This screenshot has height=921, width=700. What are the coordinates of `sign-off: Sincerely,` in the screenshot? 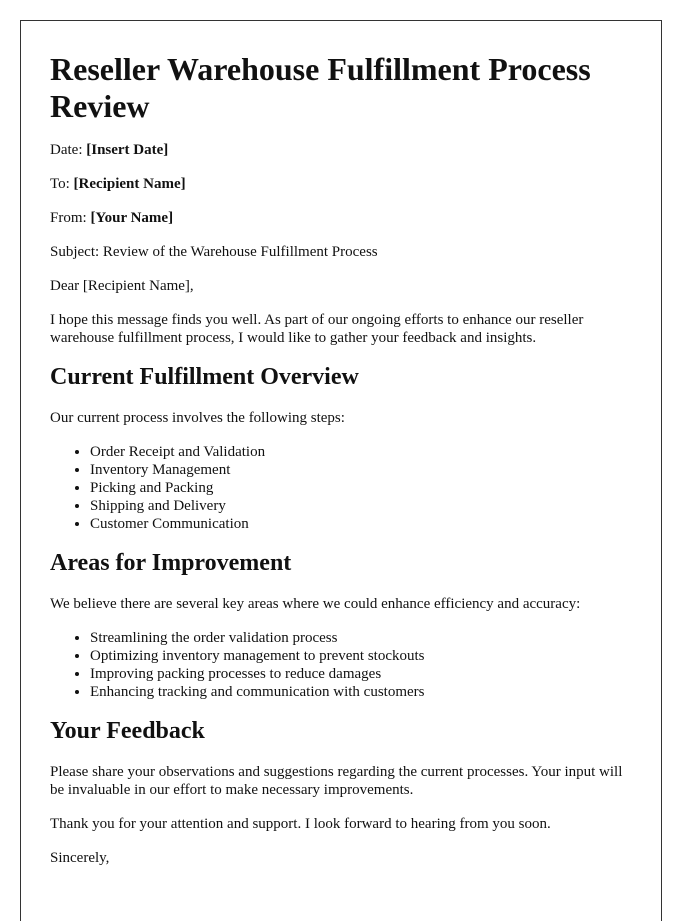 It's located at (80, 858).